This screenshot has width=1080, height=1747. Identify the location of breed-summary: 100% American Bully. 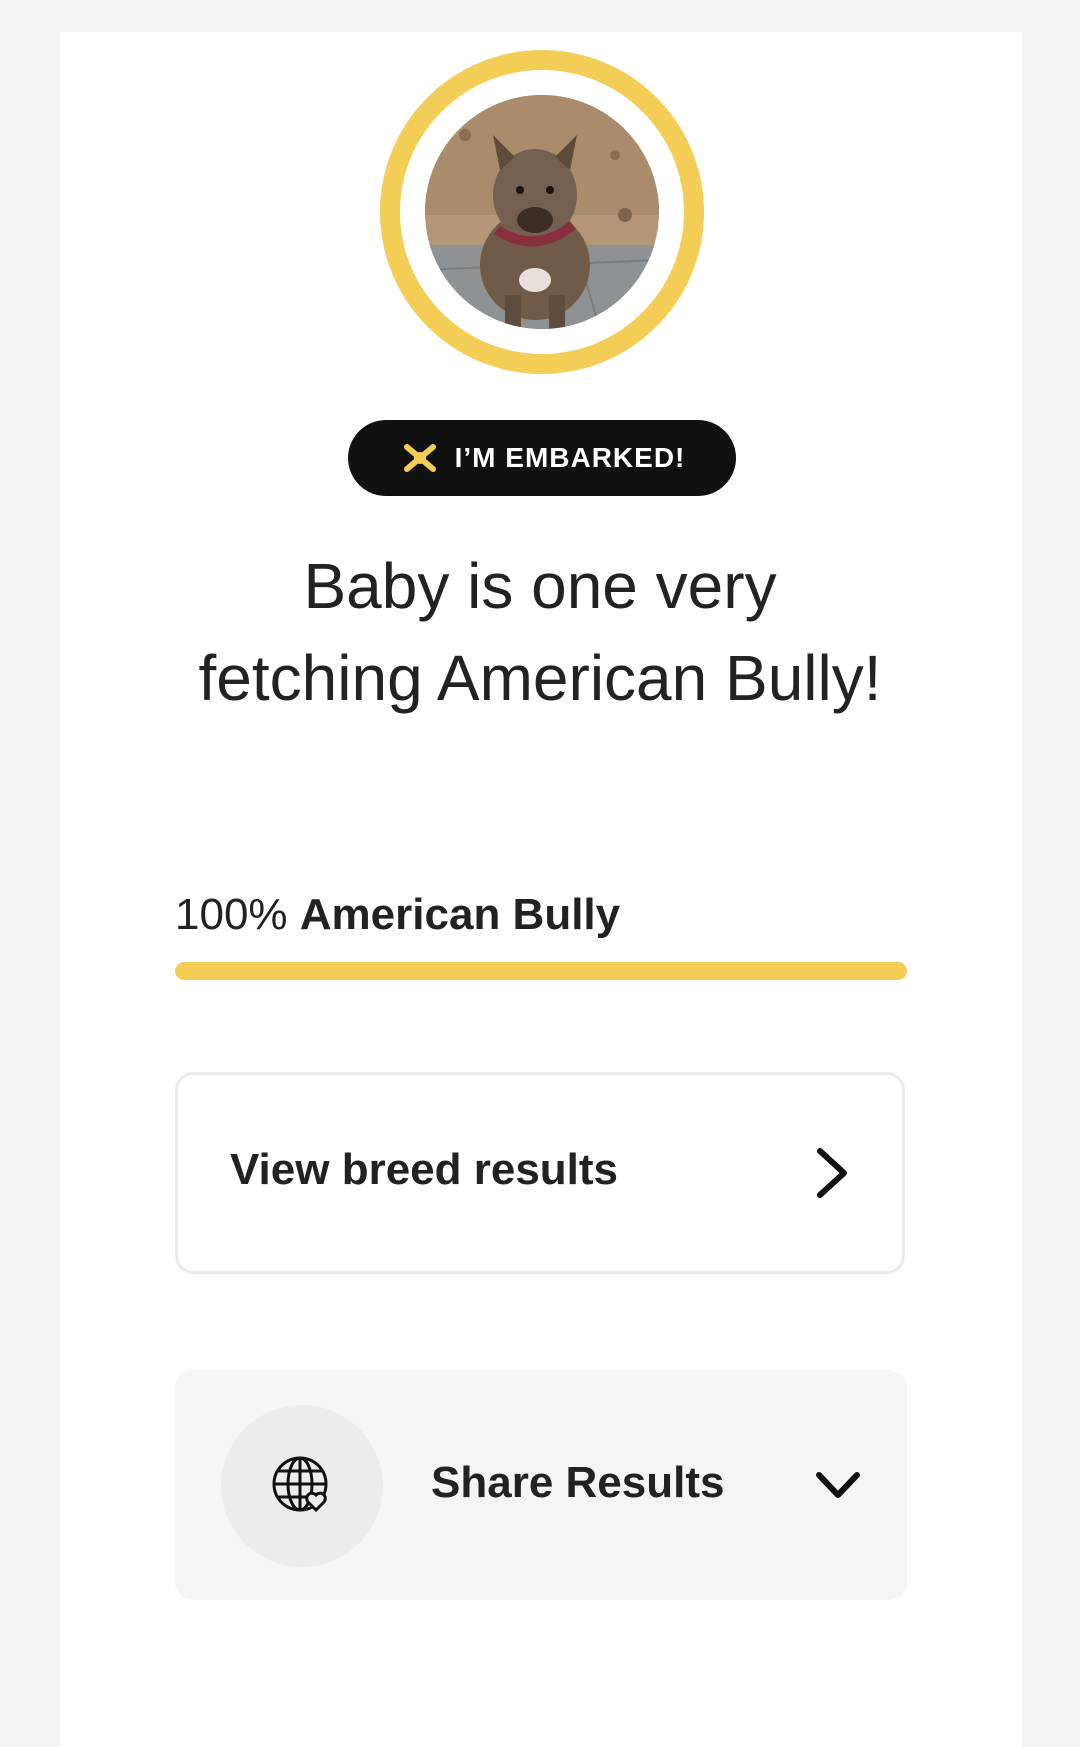
(397, 915).